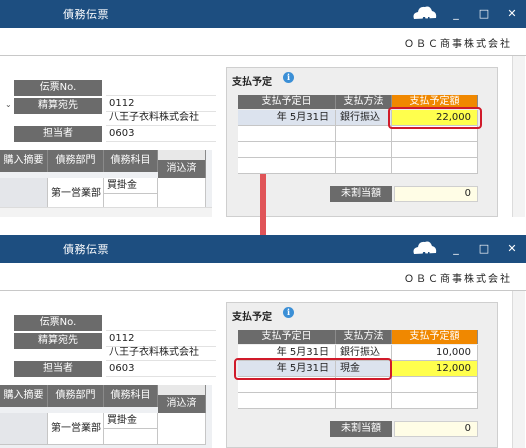 The image size is (526, 448). What do you see at coordinates (8, 104) in the screenshot?
I see `collapse-chevron-icon: ⌄` at bounding box center [8, 104].